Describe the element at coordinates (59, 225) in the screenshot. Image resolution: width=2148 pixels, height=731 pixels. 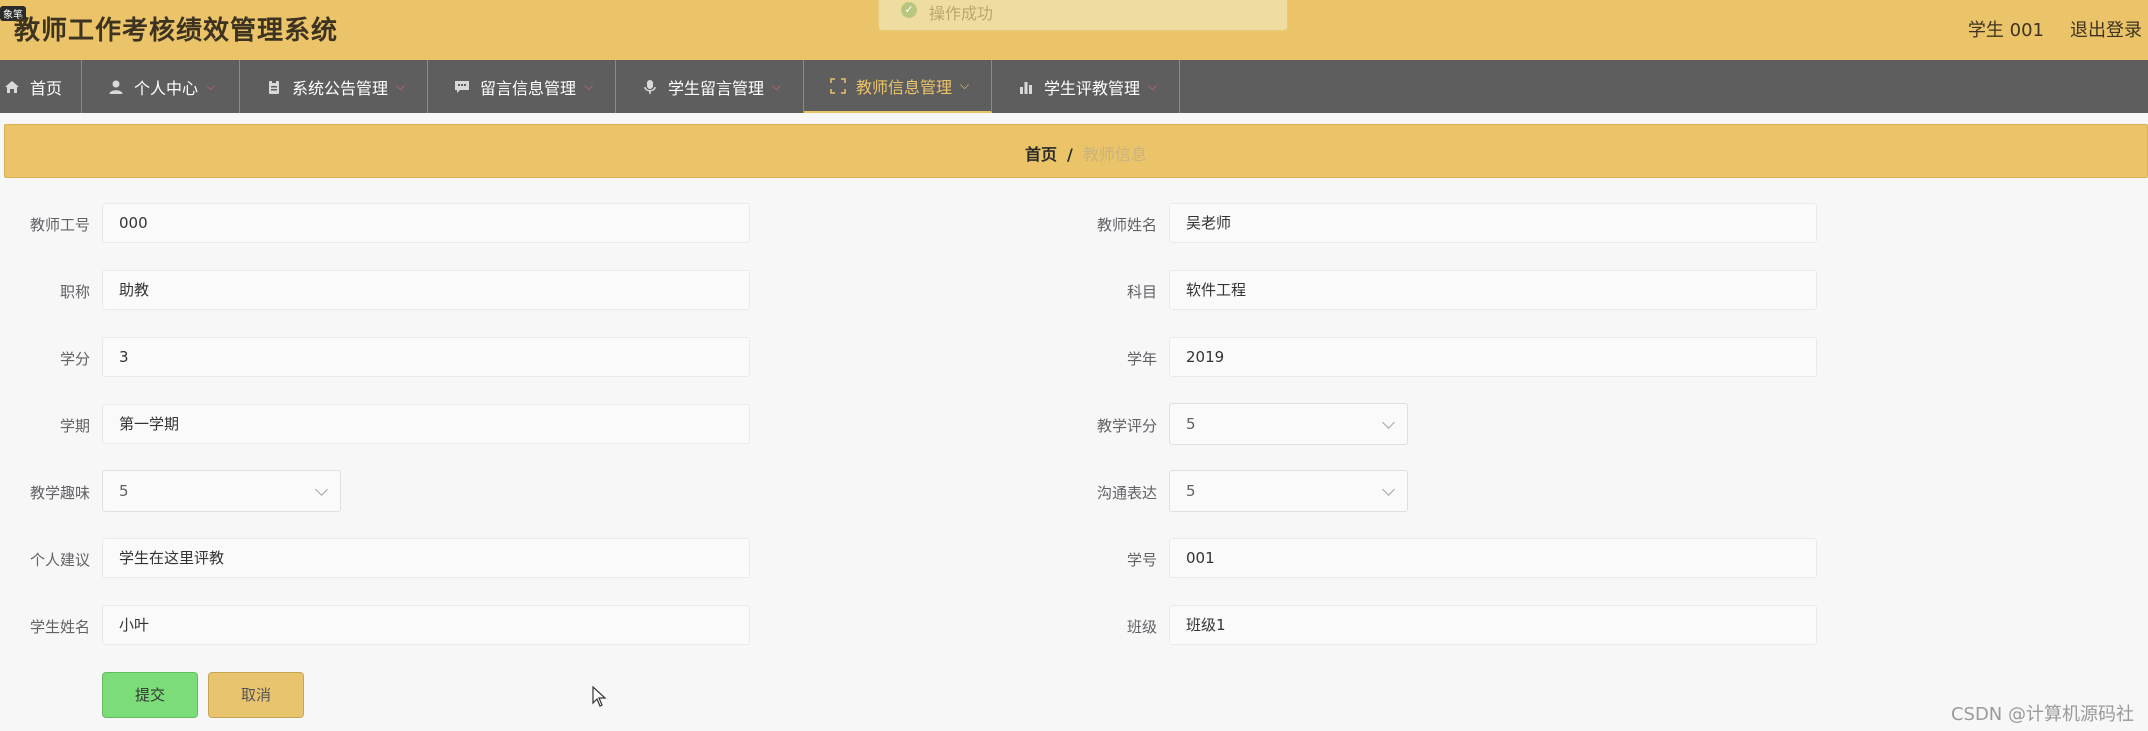
I see `teacher-id-label: 教师工号` at that location.